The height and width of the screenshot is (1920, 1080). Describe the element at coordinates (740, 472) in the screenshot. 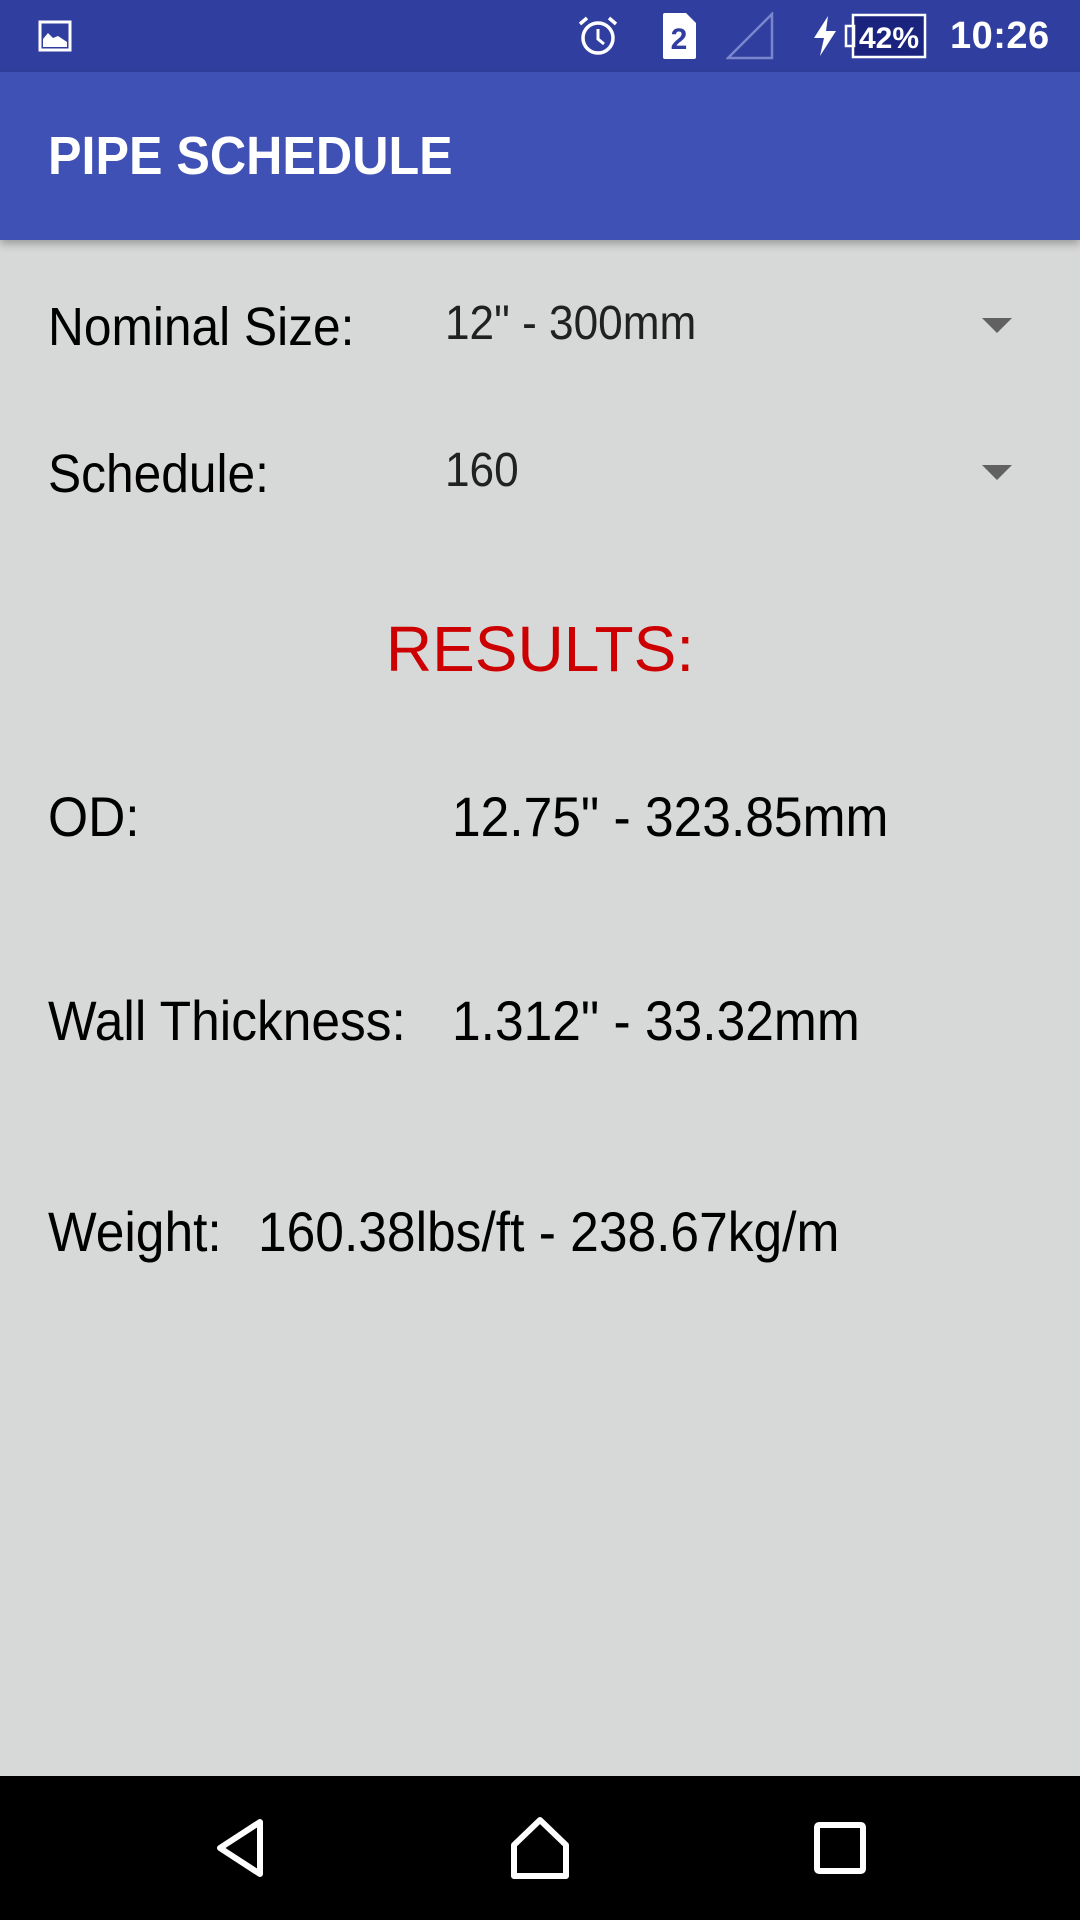

I see `schedule-spinner: 160` at that location.